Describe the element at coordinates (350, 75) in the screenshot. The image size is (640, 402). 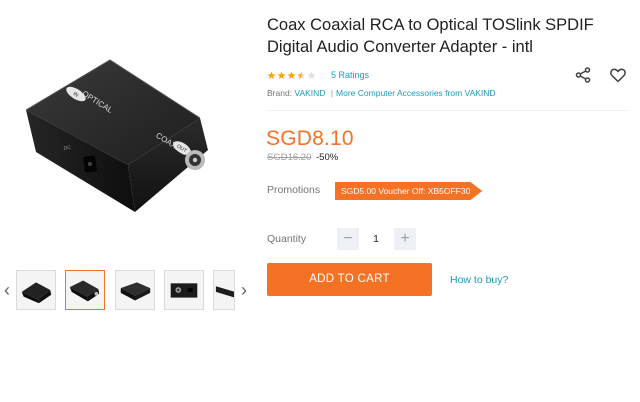
I see `ratings-link: 5 Ratings` at that location.